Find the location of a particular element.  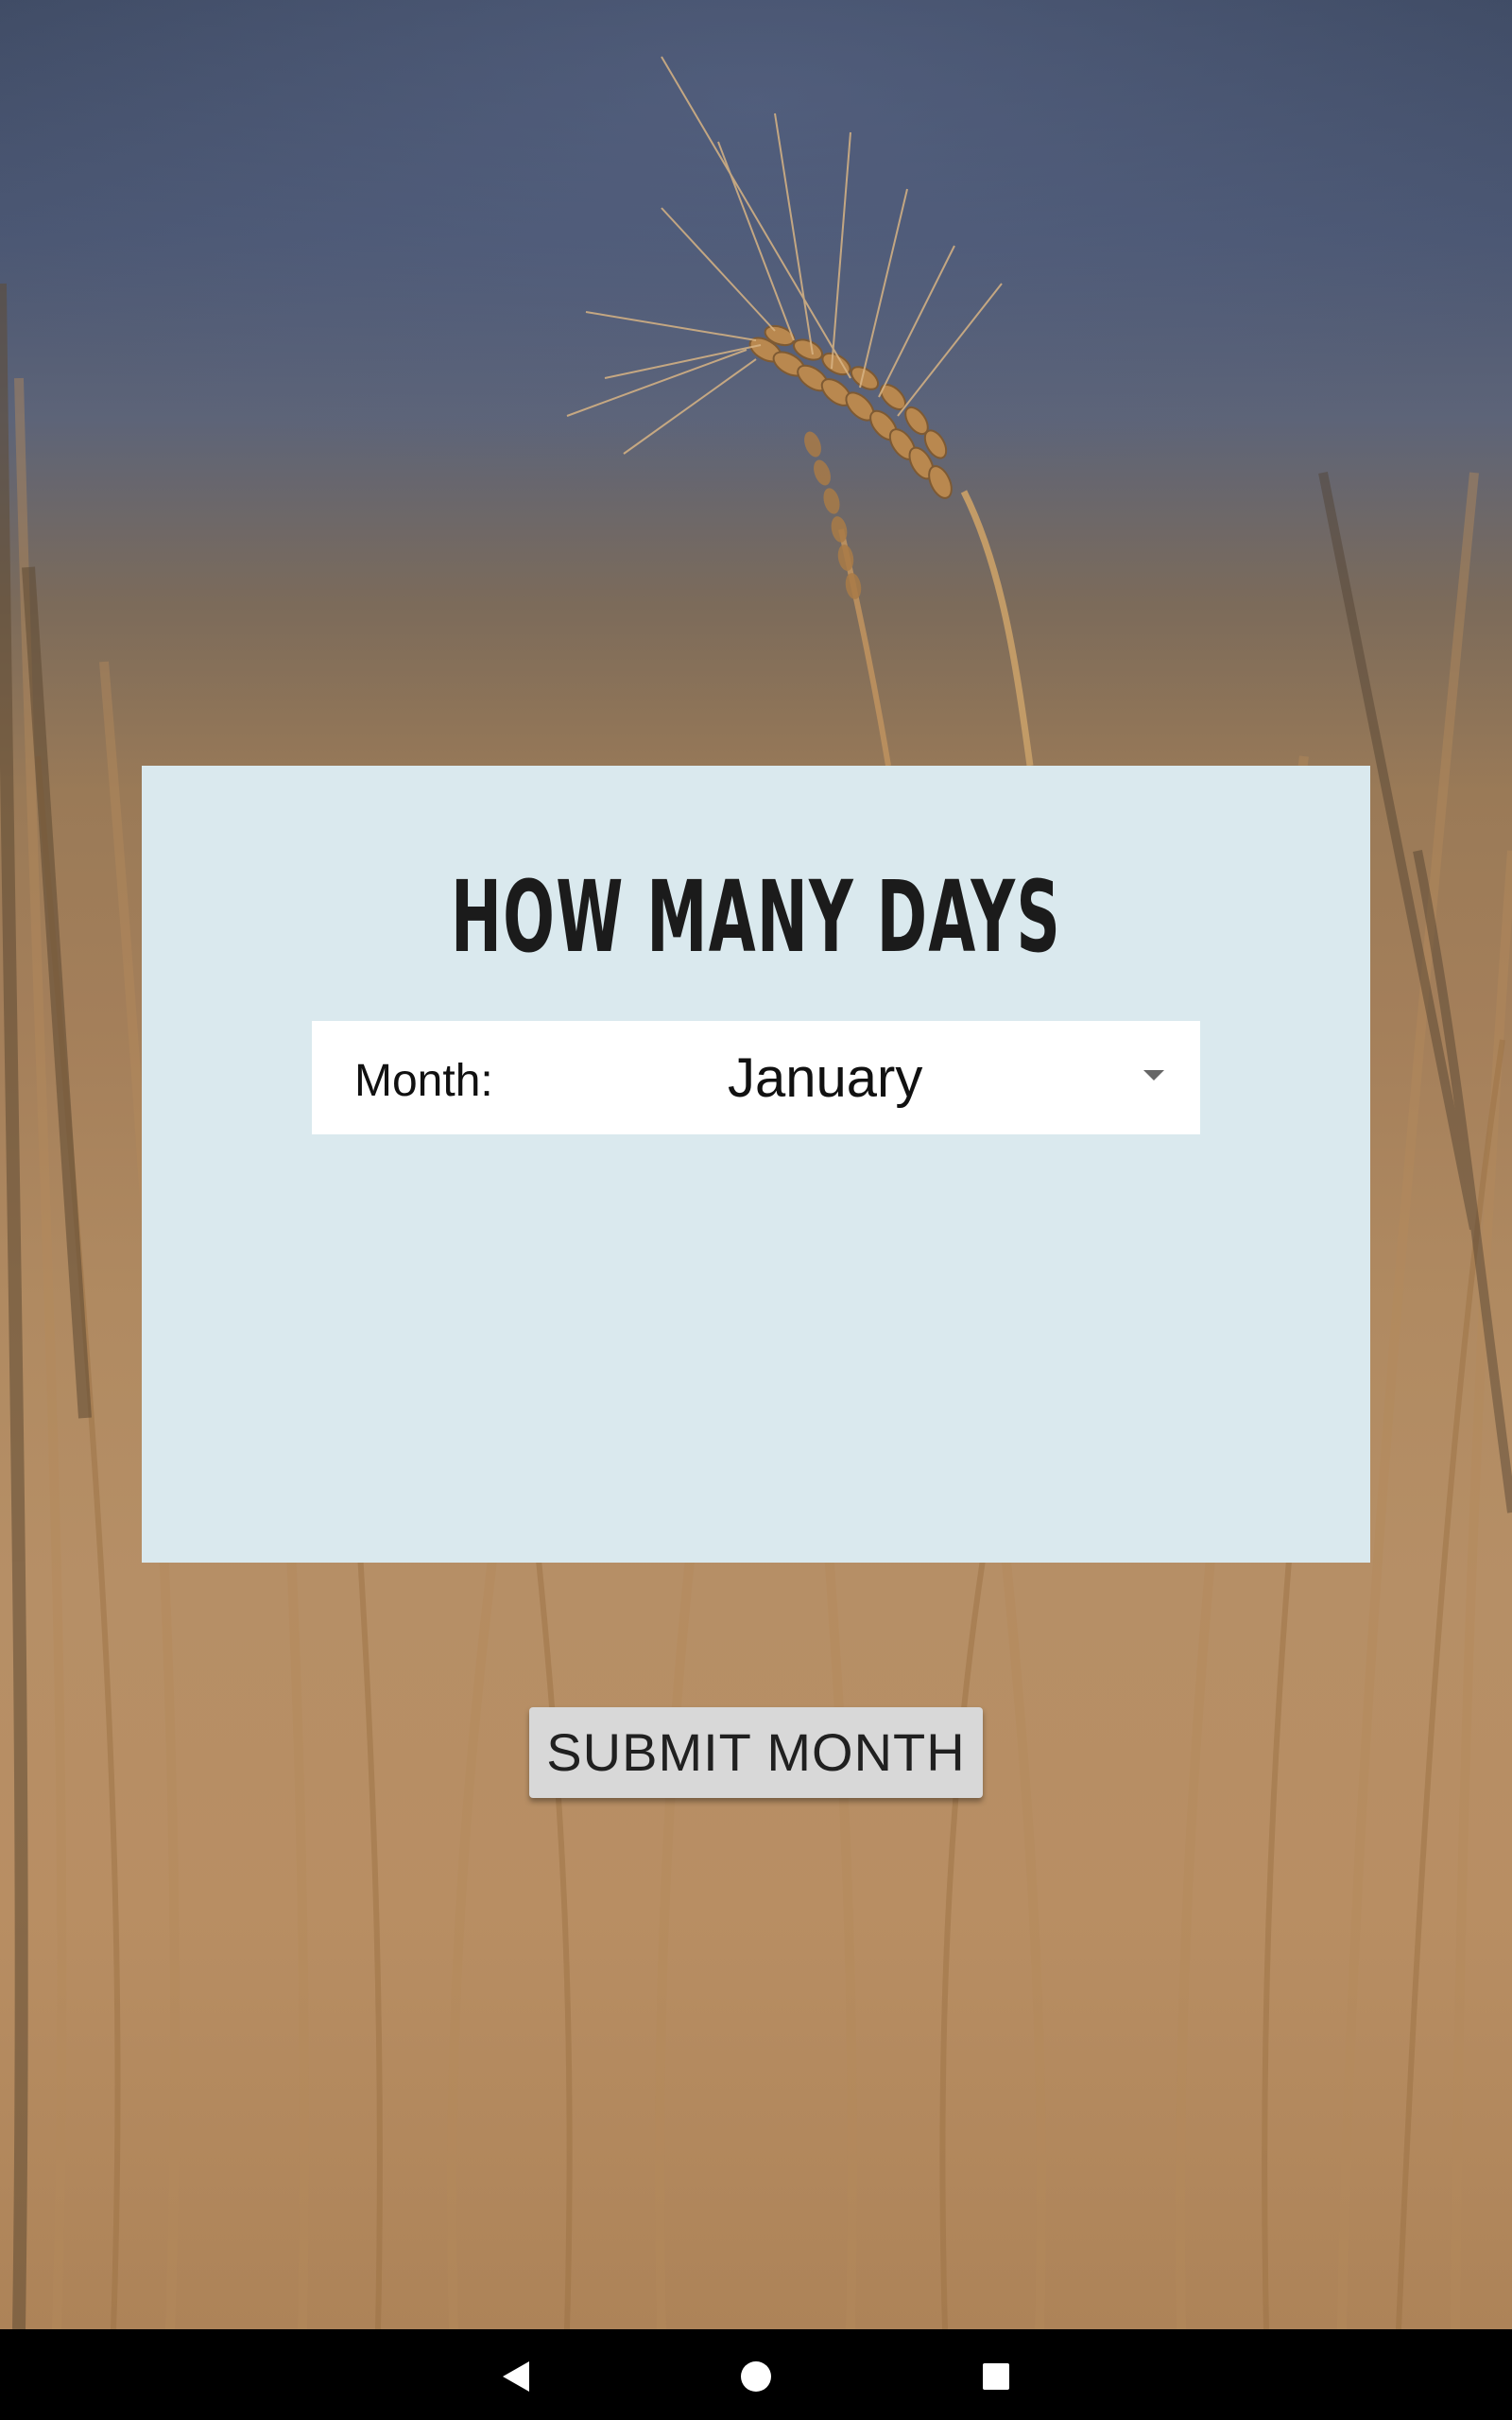

recent-apps-icon is located at coordinates (996, 2374).